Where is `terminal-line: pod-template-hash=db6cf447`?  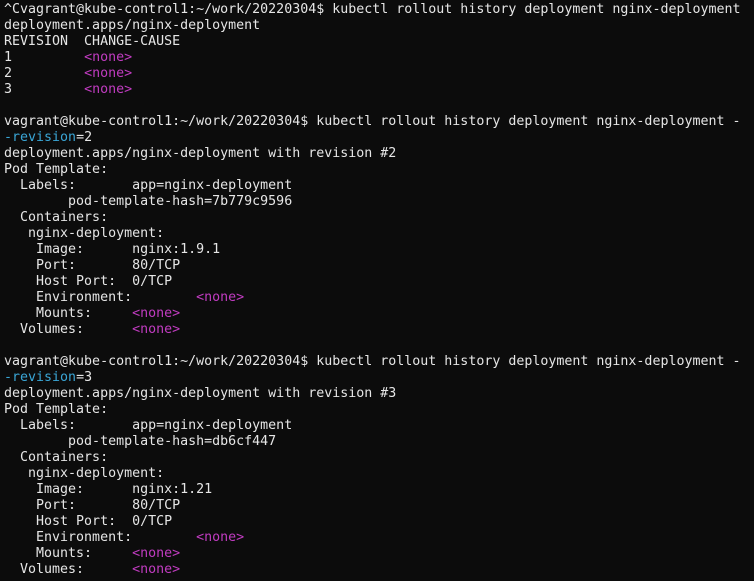 terminal-line: pod-template-hash=db6cf447 is located at coordinates (379, 442).